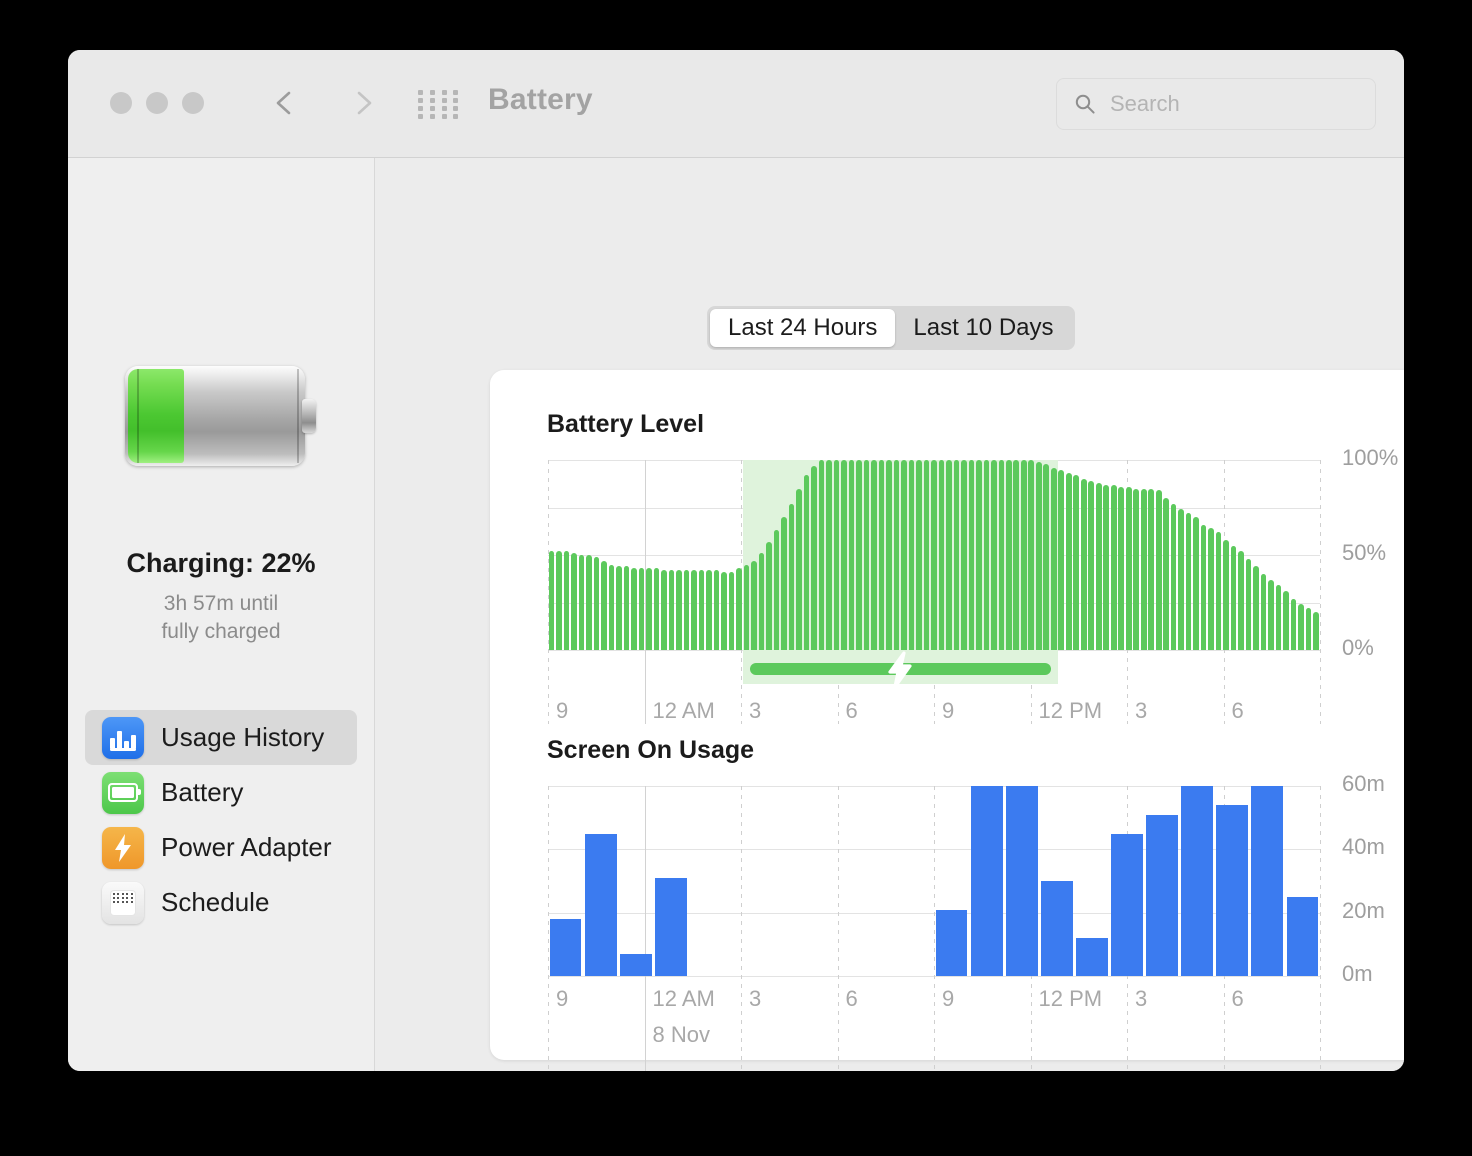 The image size is (1472, 1156). What do you see at coordinates (736, 104) in the screenshot?
I see `window-titlebar: Battery` at bounding box center [736, 104].